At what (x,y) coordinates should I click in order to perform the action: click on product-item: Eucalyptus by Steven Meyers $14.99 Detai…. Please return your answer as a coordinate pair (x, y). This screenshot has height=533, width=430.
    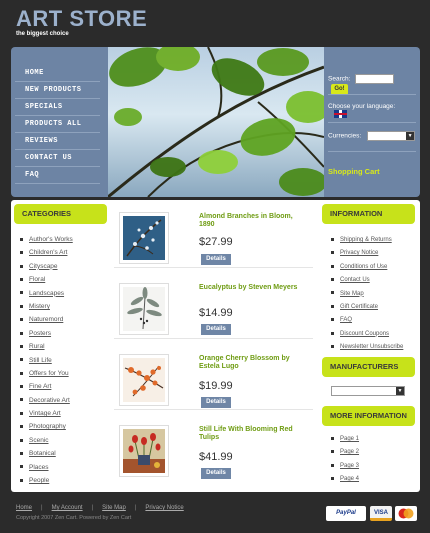
    Looking at the image, I should click on (213, 308).